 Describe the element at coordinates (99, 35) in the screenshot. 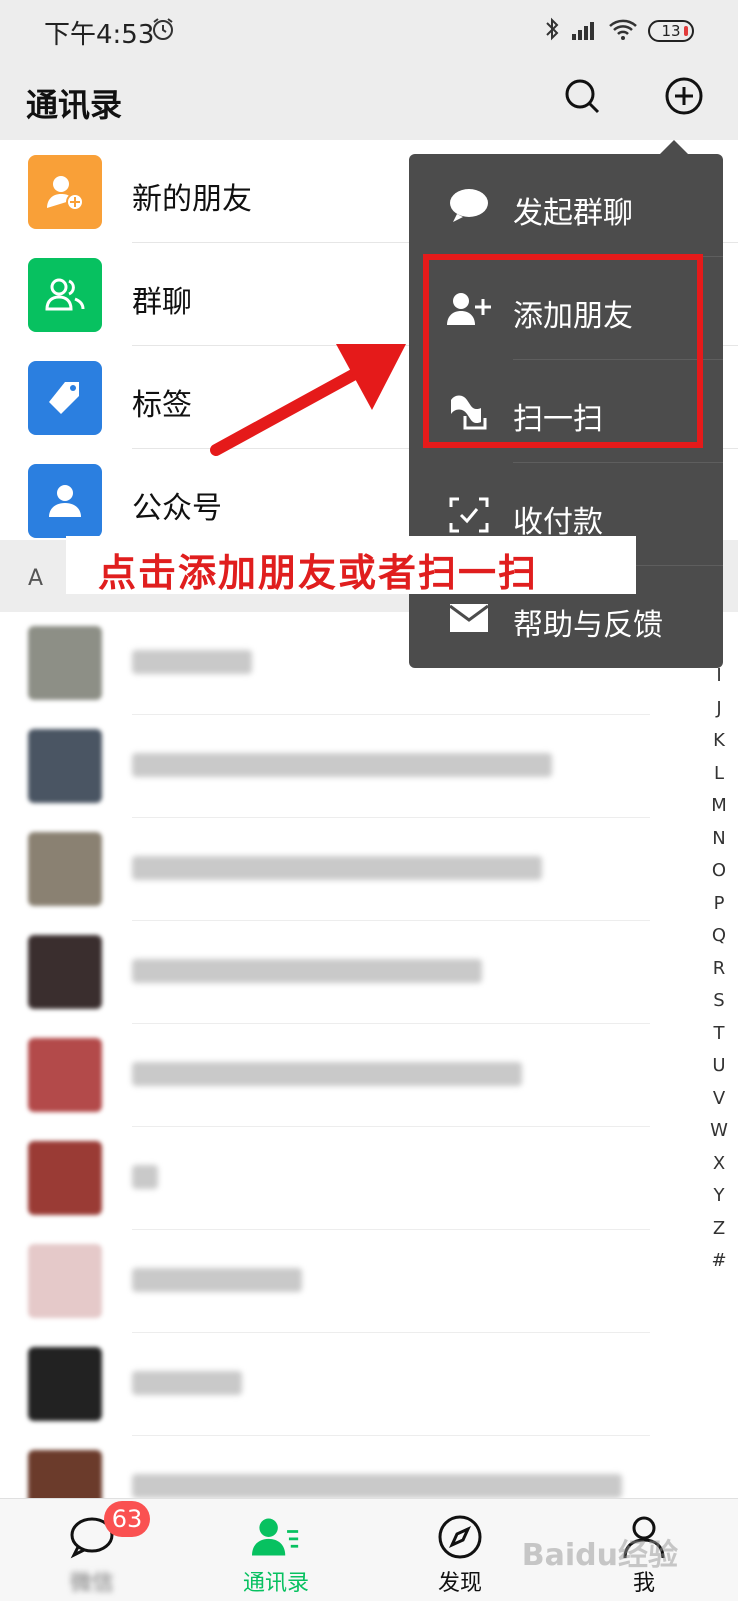

I see `status-time: 下午4:53` at that location.